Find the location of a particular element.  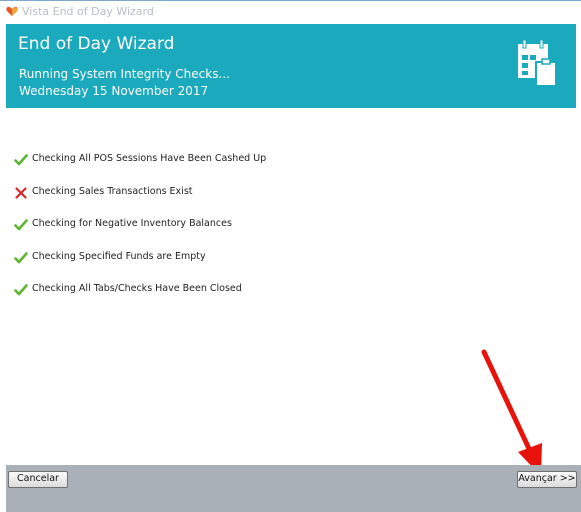

check-item: Checking Specified Funds are Empty is located at coordinates (224, 264).